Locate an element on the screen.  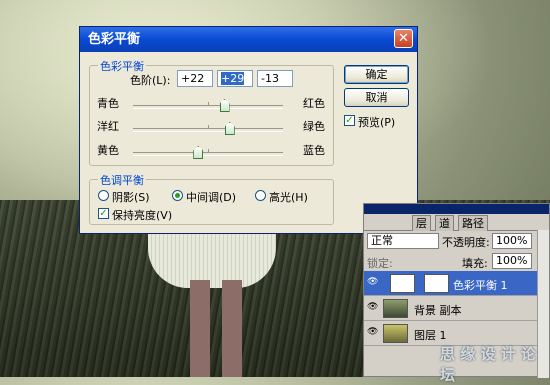
radio-highlights-label: 高光(H) is located at coordinates (288, 197).